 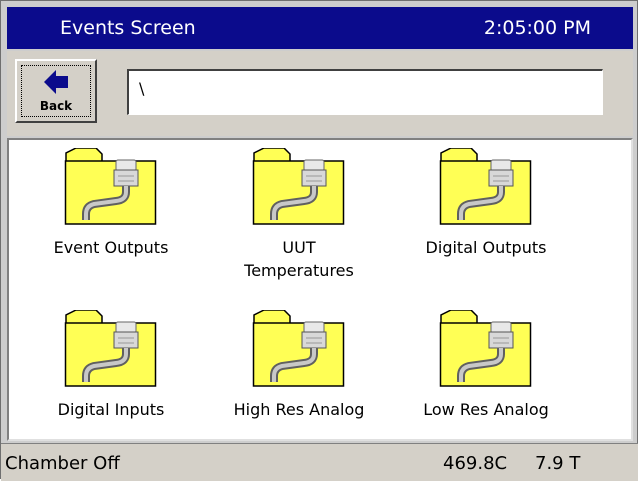 What do you see at coordinates (62, 463) in the screenshot?
I see `chamber-status: Chamber Off` at bounding box center [62, 463].